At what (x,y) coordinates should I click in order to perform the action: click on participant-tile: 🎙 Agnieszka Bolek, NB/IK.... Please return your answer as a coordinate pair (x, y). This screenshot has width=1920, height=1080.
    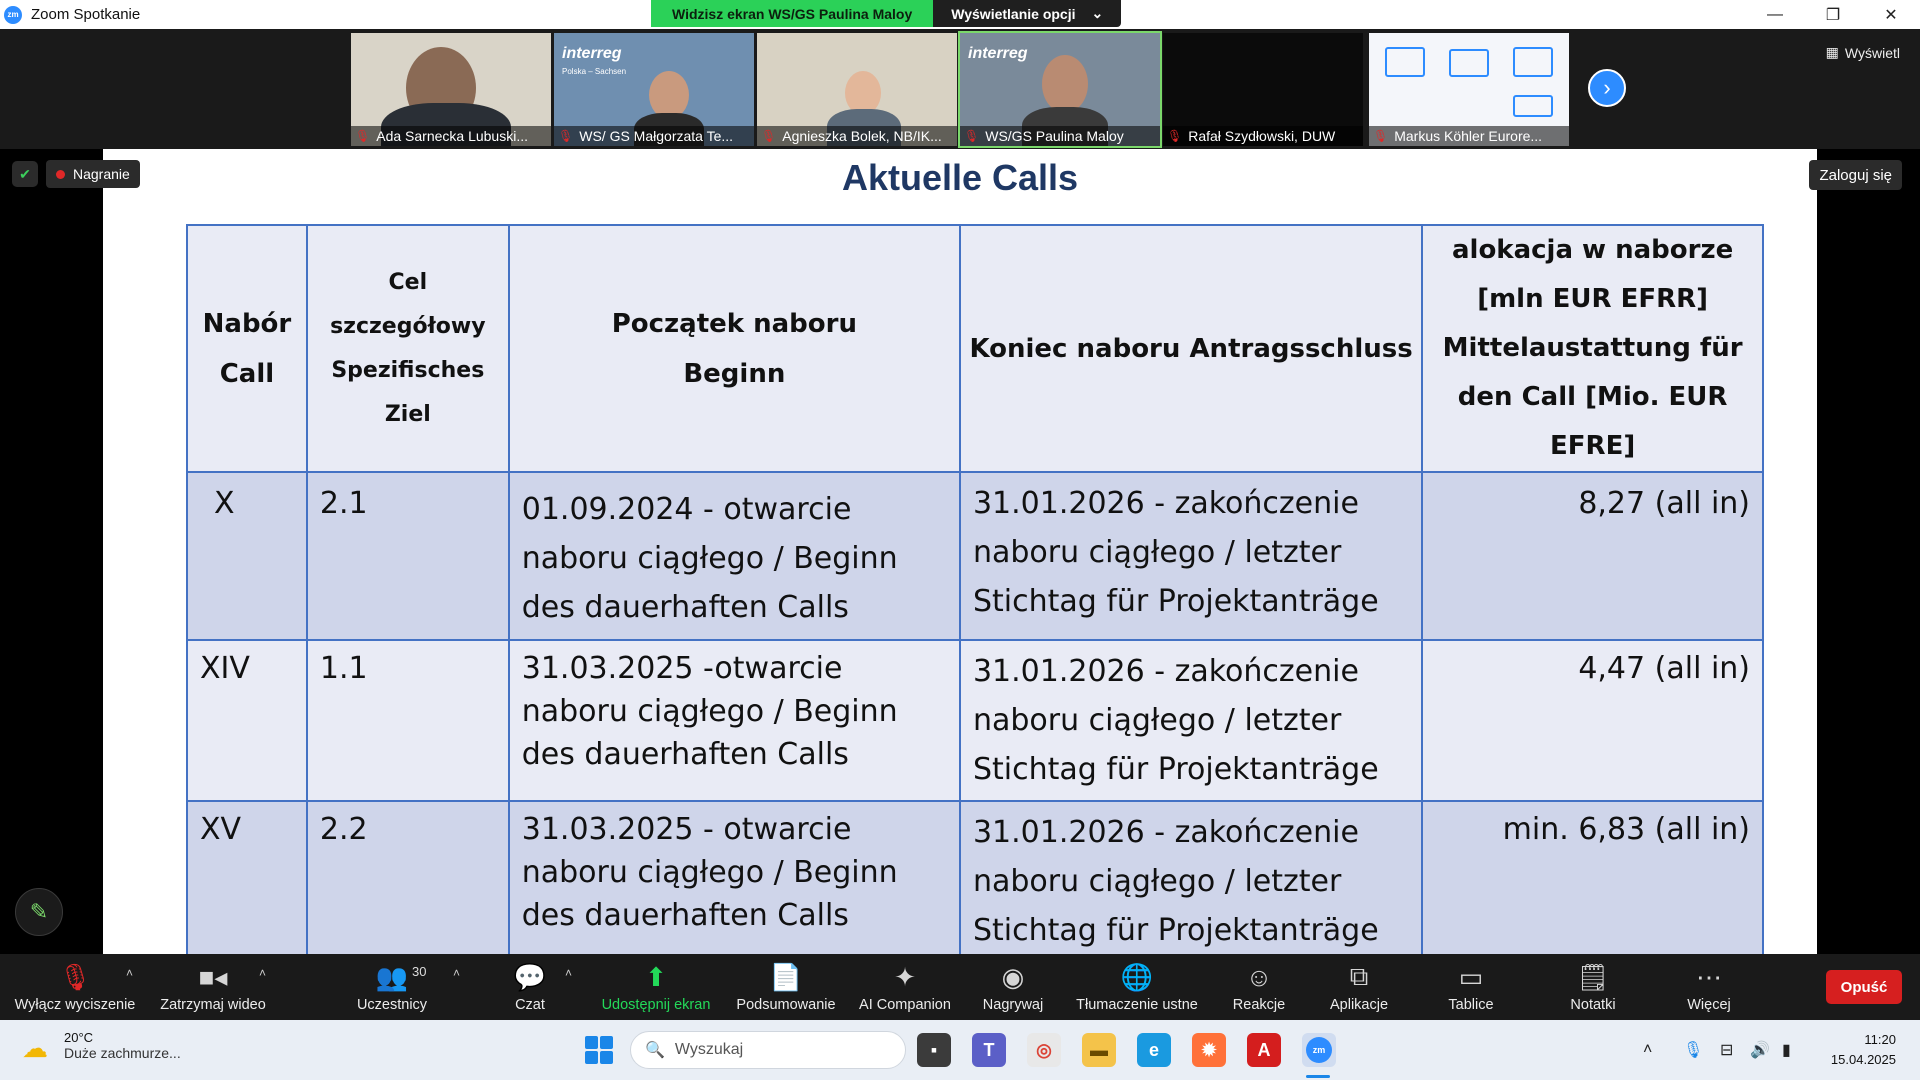
    Looking at the image, I should click on (857, 89).